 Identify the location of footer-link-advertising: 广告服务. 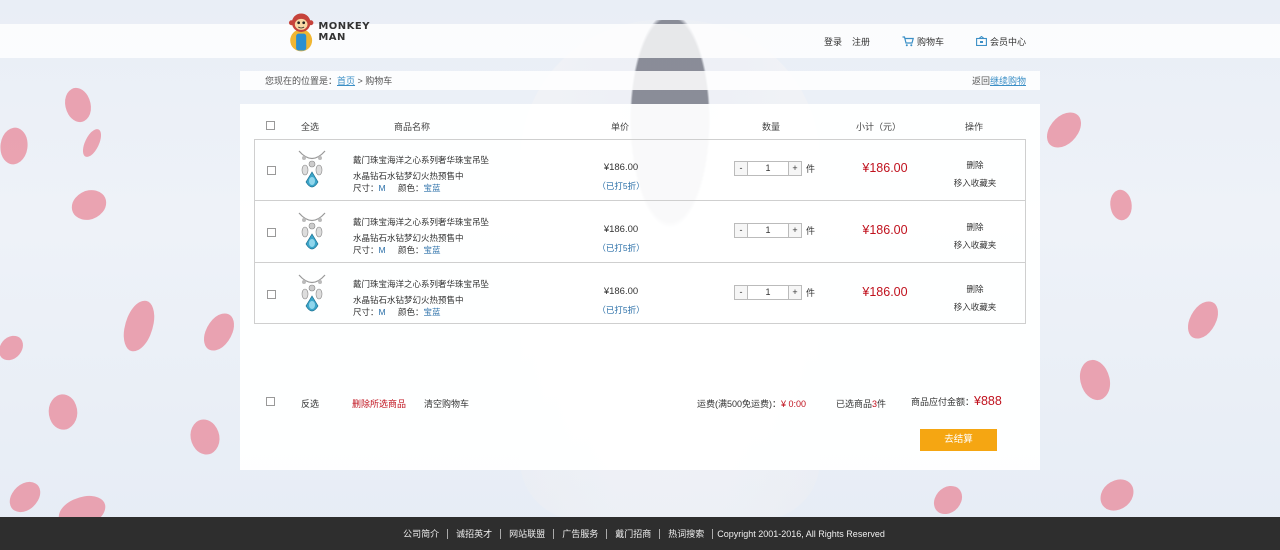
(581, 533).